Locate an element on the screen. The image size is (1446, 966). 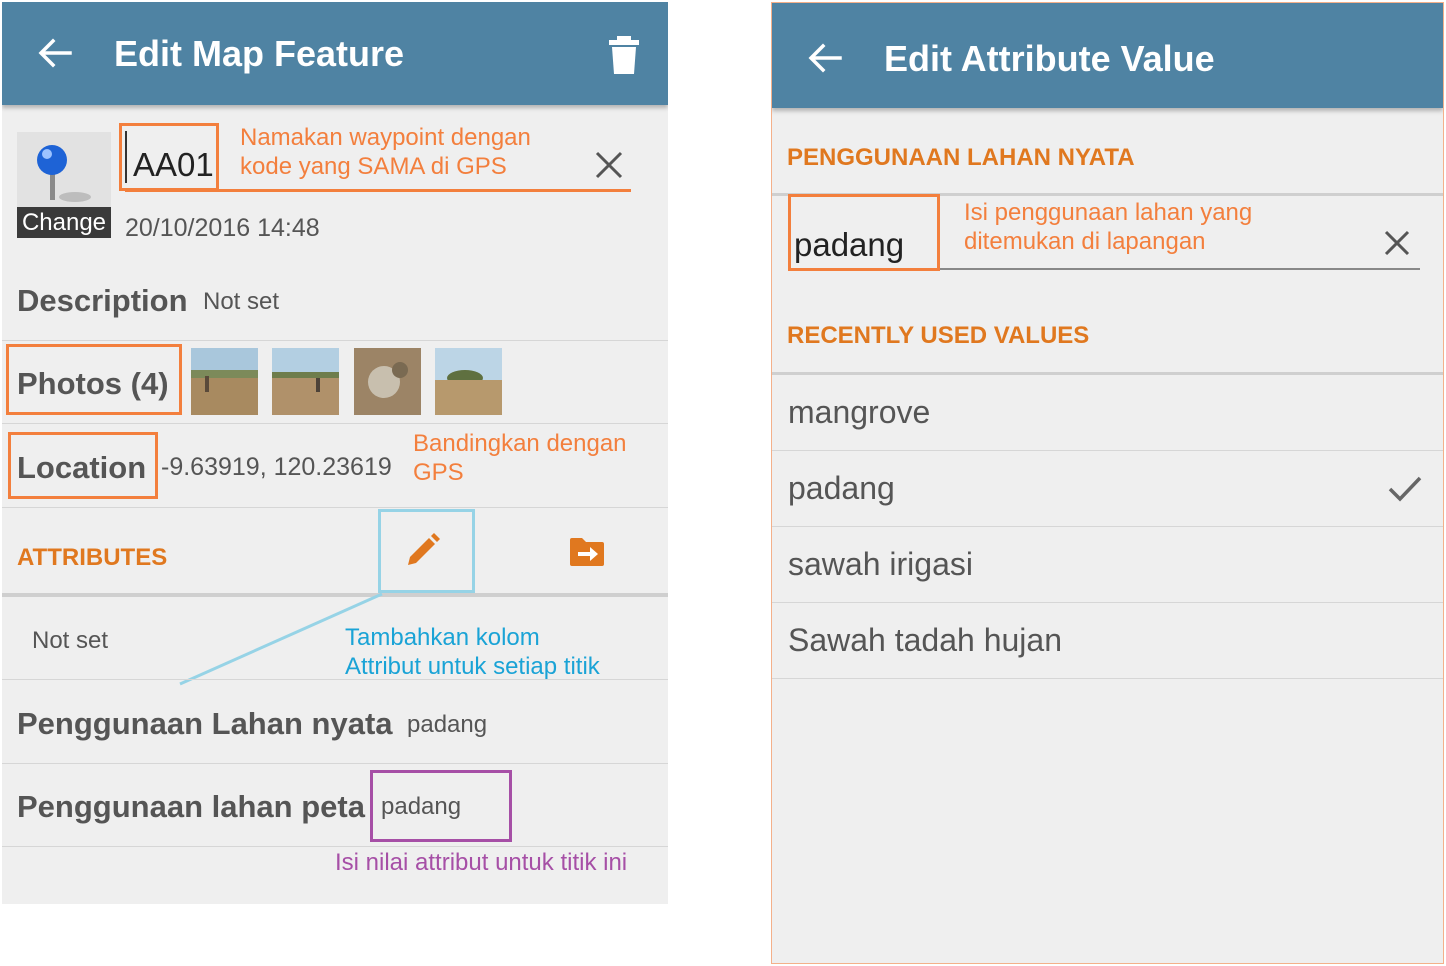
attribute-value-peta: padang is located at coordinates (421, 807).